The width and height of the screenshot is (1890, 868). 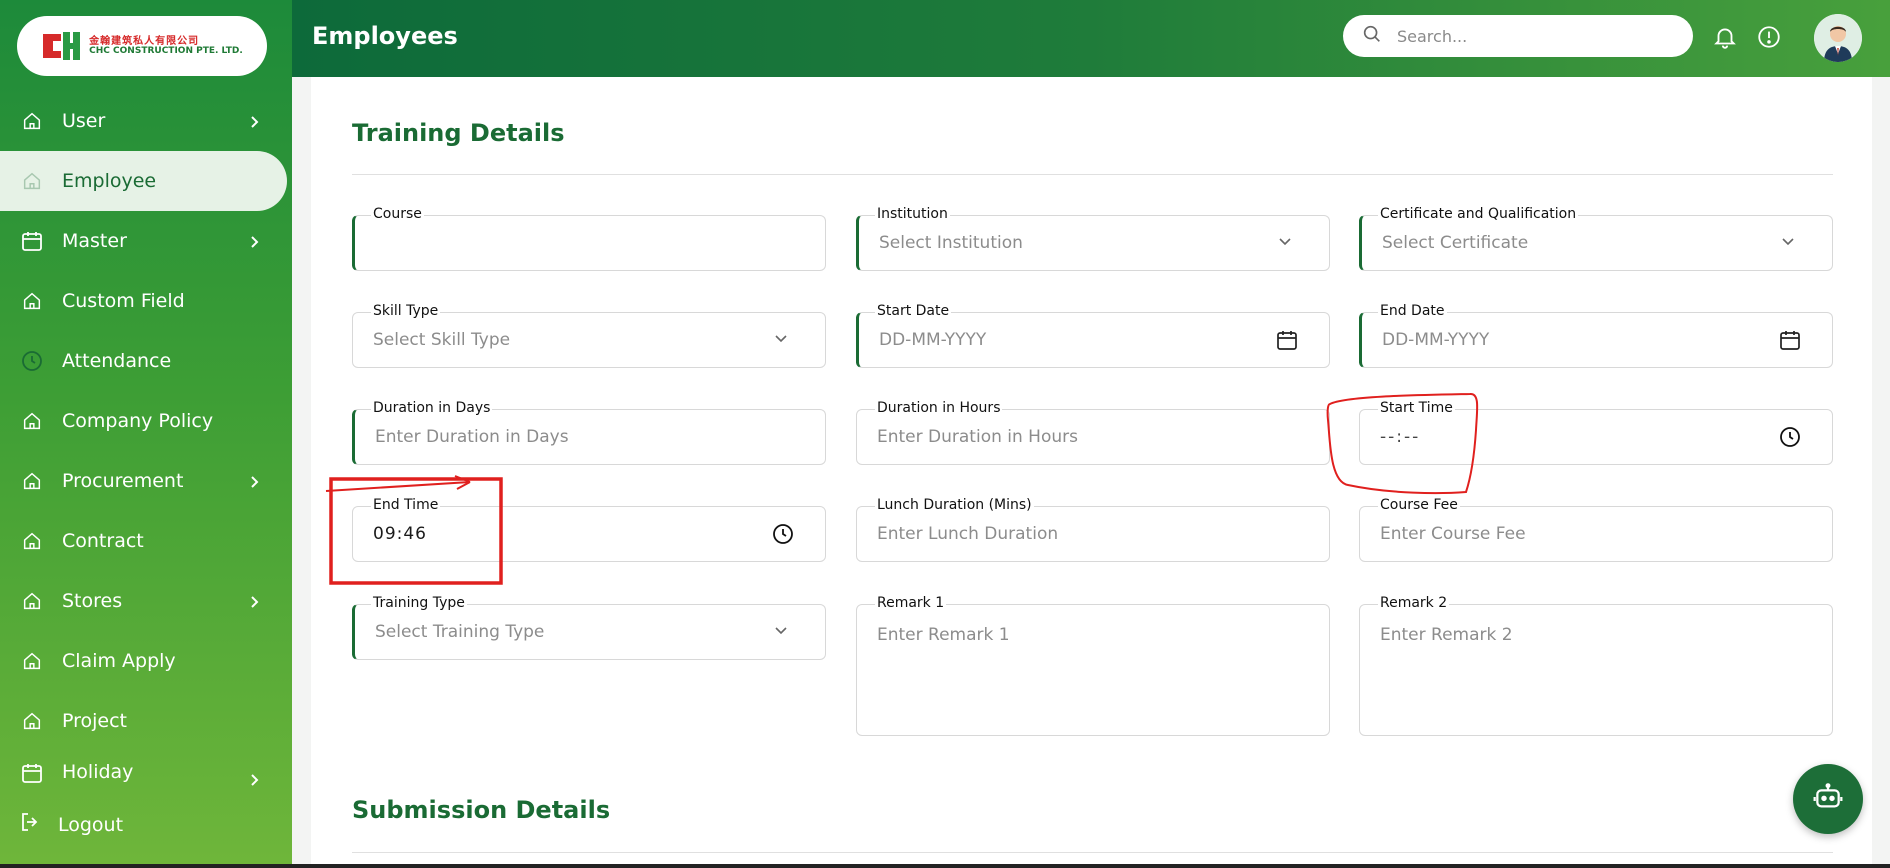 I want to click on end-time-label: End Time, so click(x=406, y=505).